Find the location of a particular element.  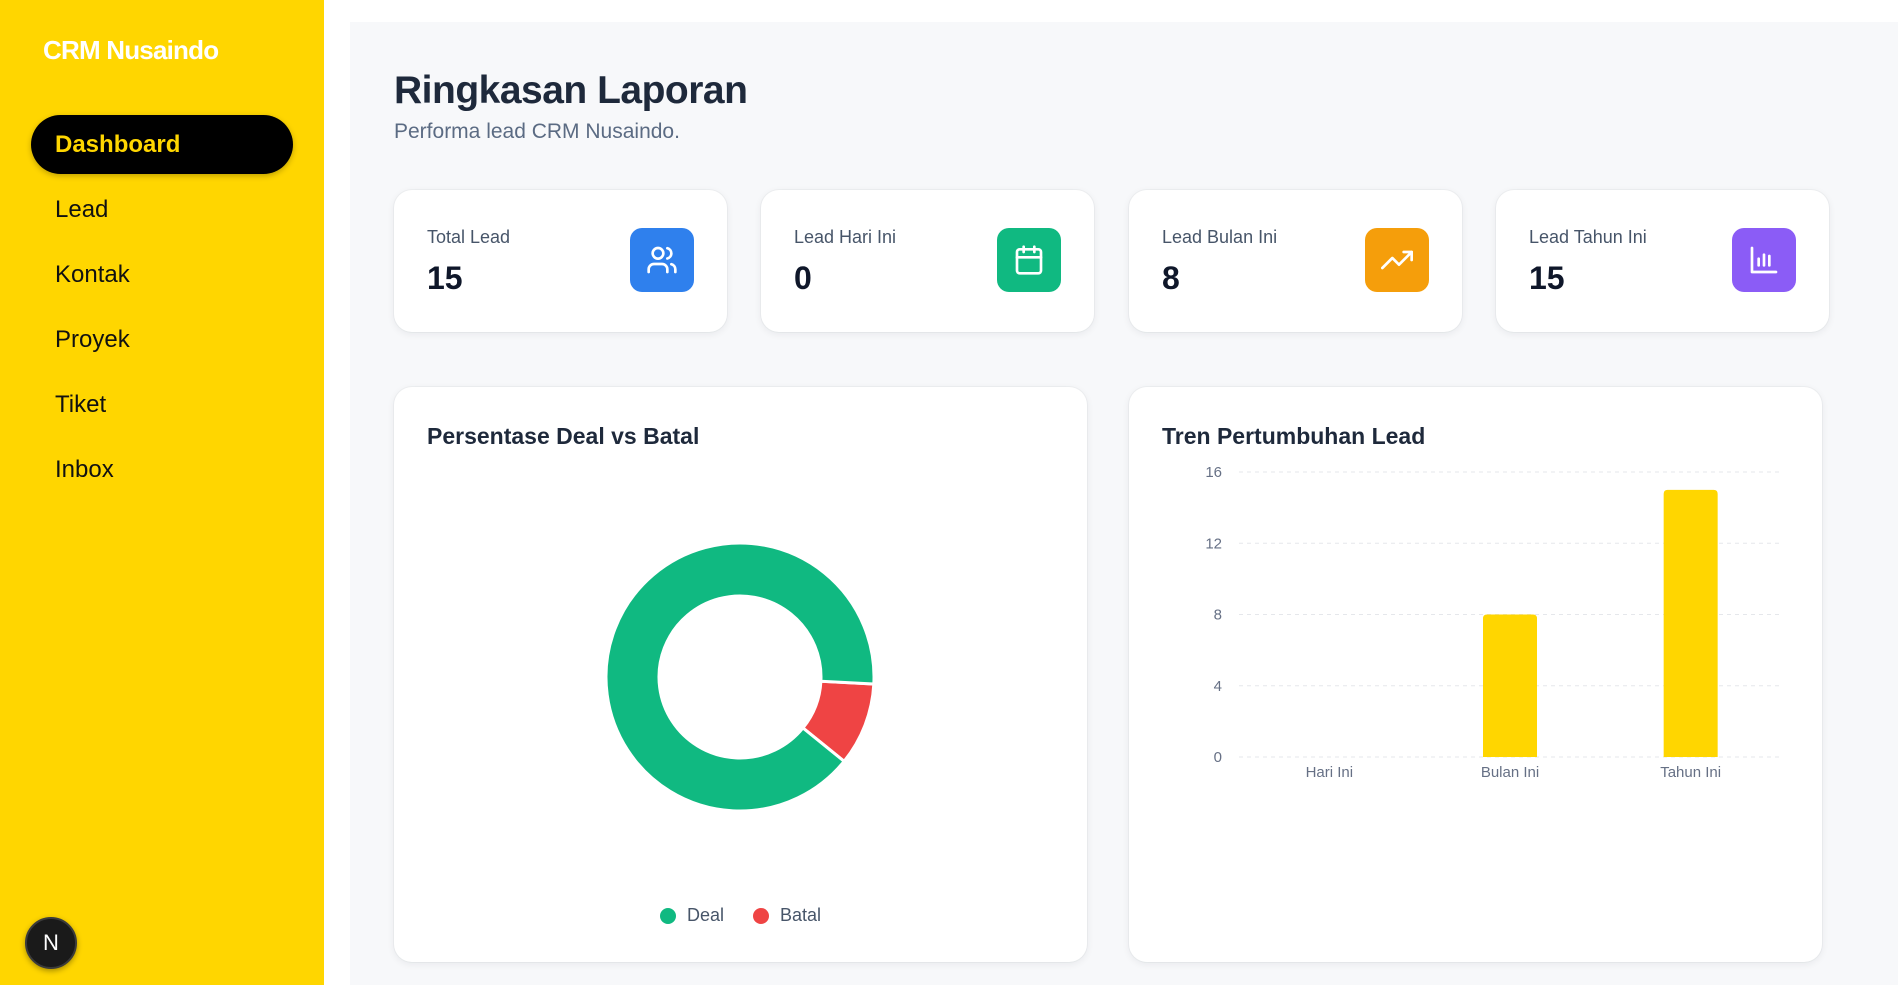

sidebar-item-proyek: Proyek is located at coordinates (162, 339).